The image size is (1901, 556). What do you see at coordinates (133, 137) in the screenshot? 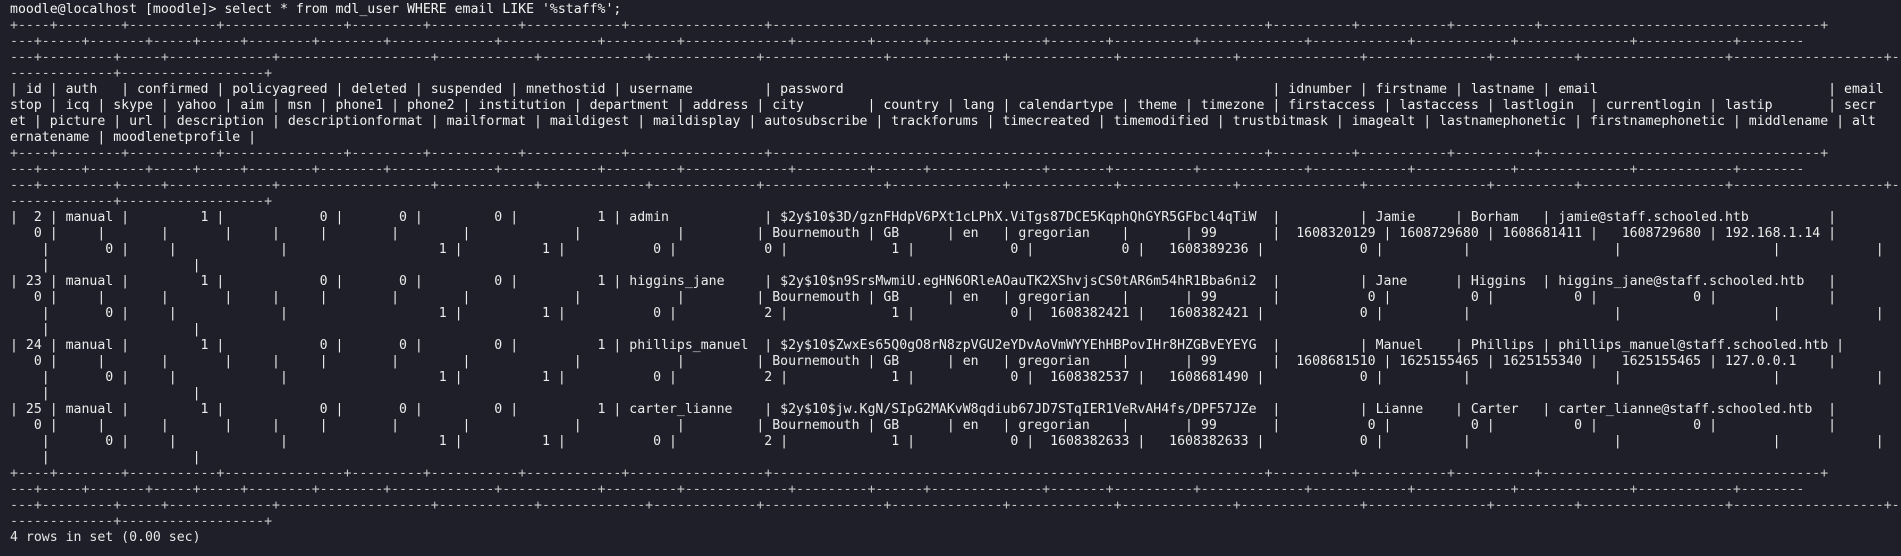
I see `table-header-row: ernatename | moodlenetprofile |` at bounding box center [133, 137].